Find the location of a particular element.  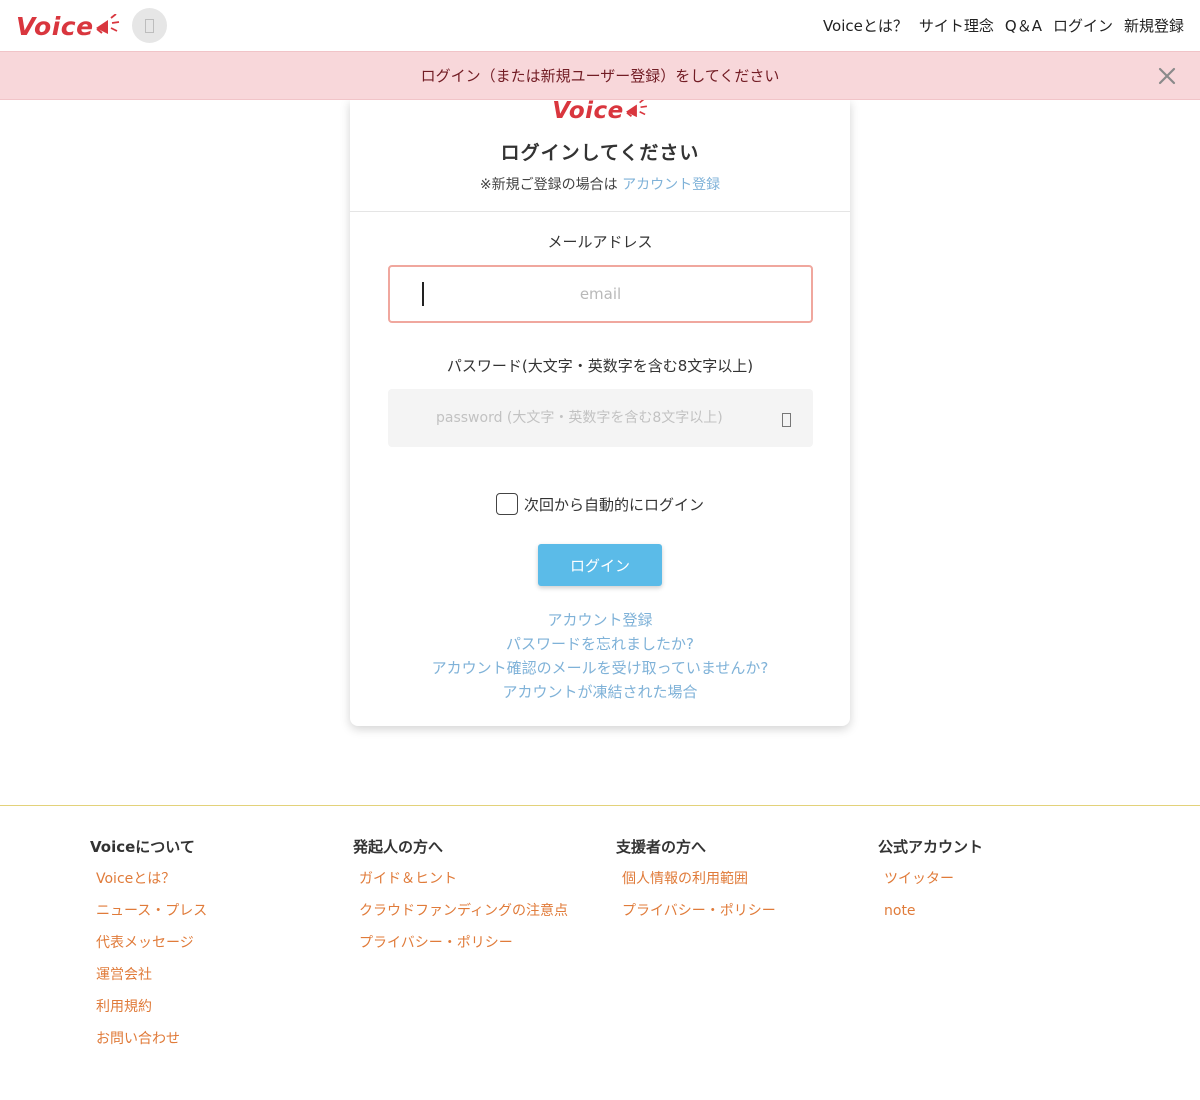

password-label: パスワード(大文字・英数字を含む8文字以上) is located at coordinates (600, 366).